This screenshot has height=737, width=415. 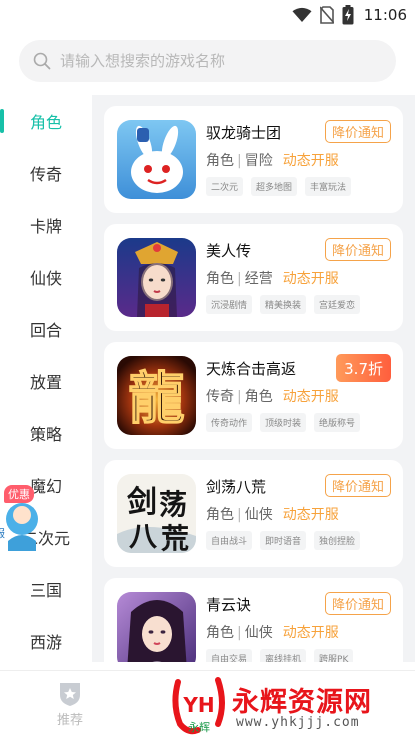 What do you see at coordinates (337, 422) in the screenshot?
I see `feature-tag: 绝版称号` at bounding box center [337, 422].